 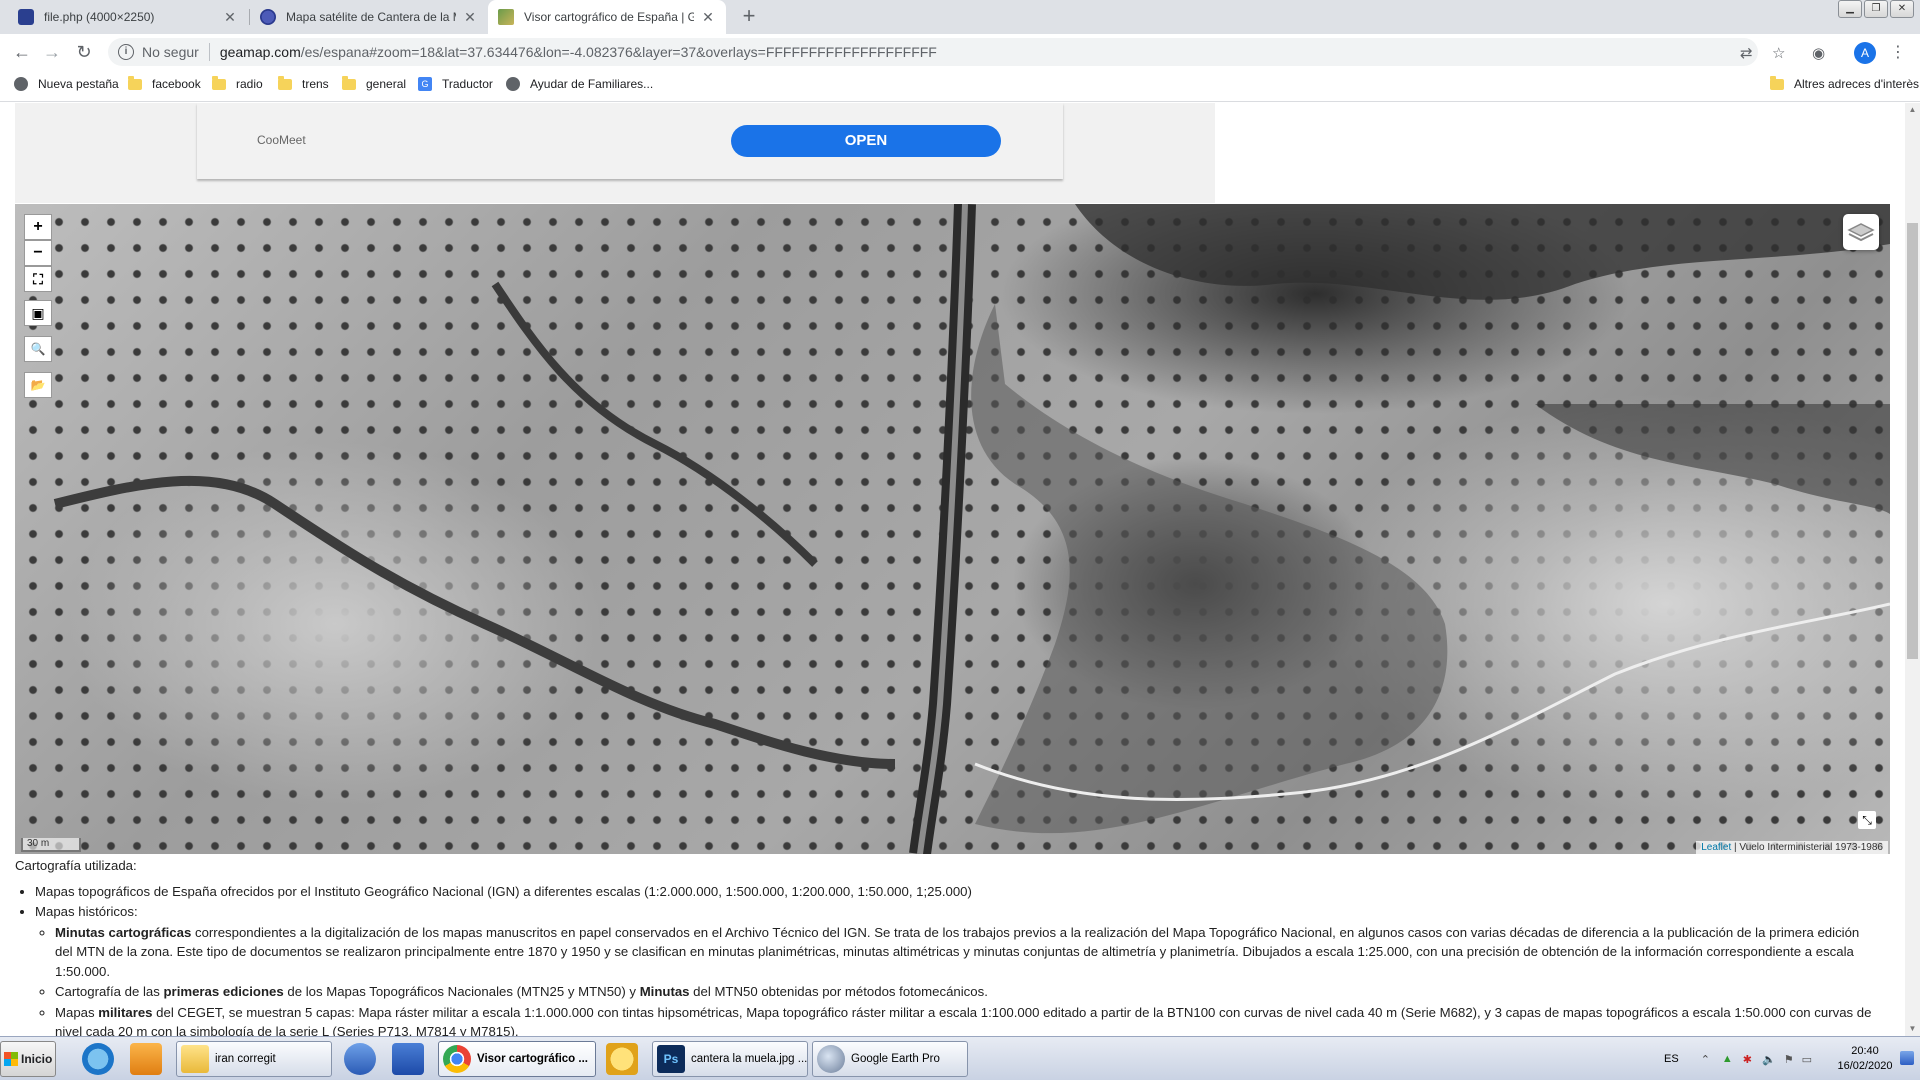 I want to click on new-tab-button: +, so click(x=749, y=17).